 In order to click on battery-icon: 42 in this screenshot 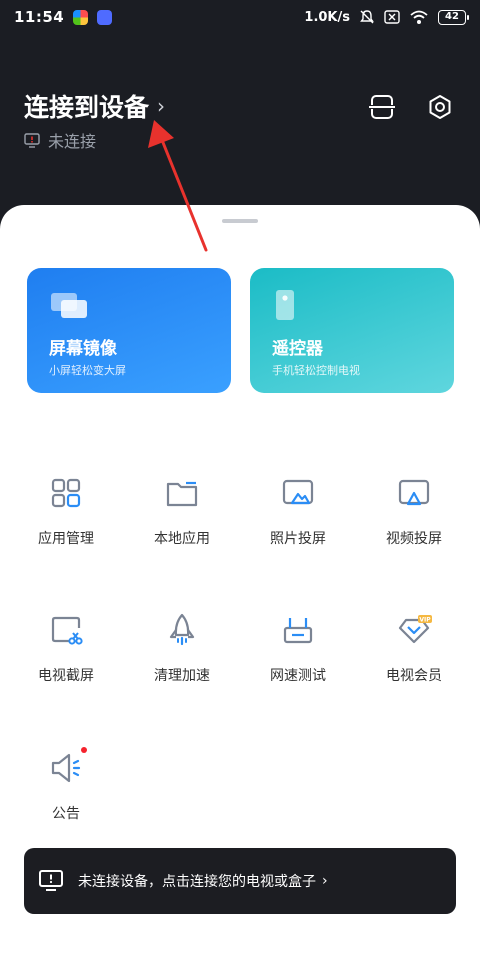, I will do `click(453, 17)`.